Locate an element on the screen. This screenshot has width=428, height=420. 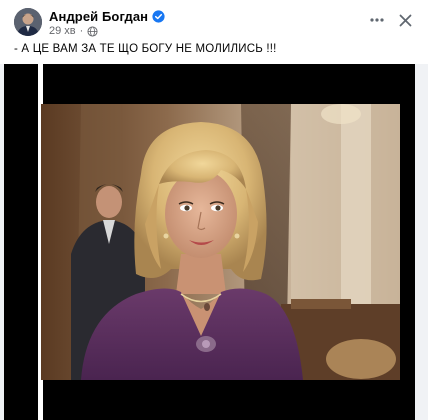
avatar is located at coordinates (28, 22).